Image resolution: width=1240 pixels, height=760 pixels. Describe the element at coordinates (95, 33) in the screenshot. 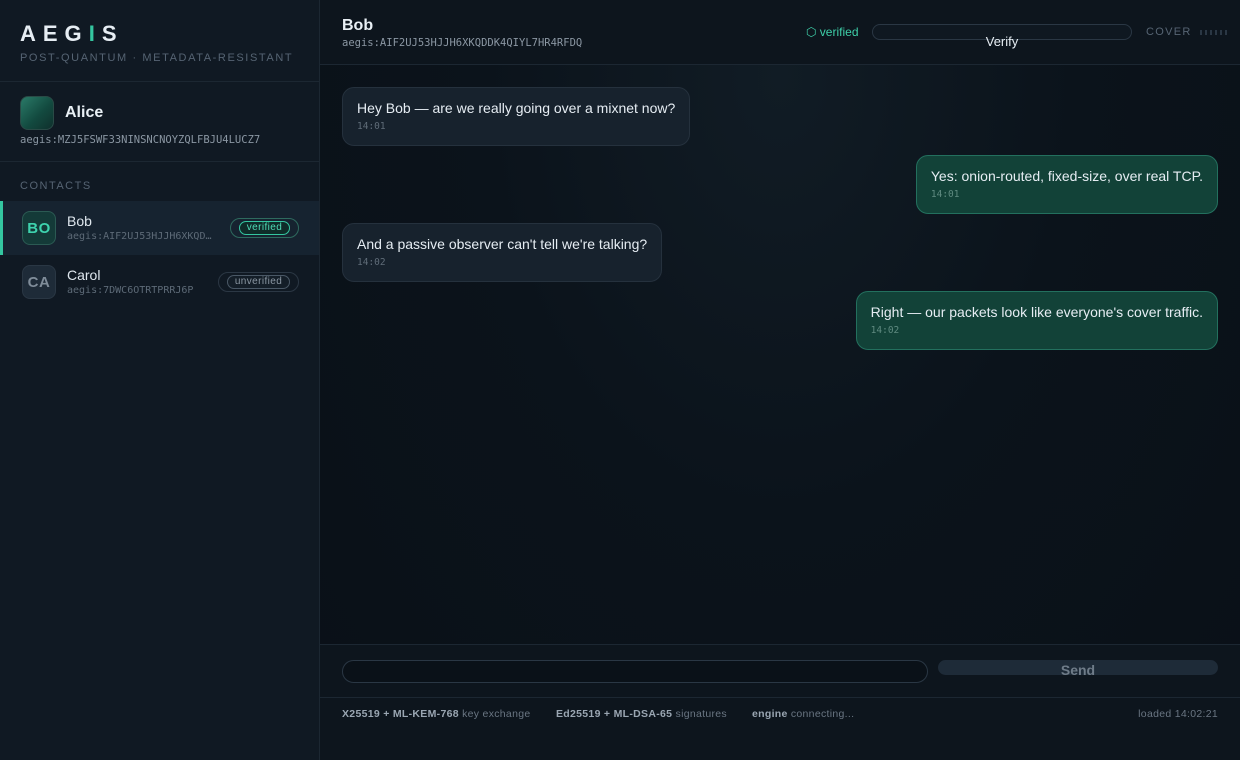

I see `logo-accent-letter: I` at that location.